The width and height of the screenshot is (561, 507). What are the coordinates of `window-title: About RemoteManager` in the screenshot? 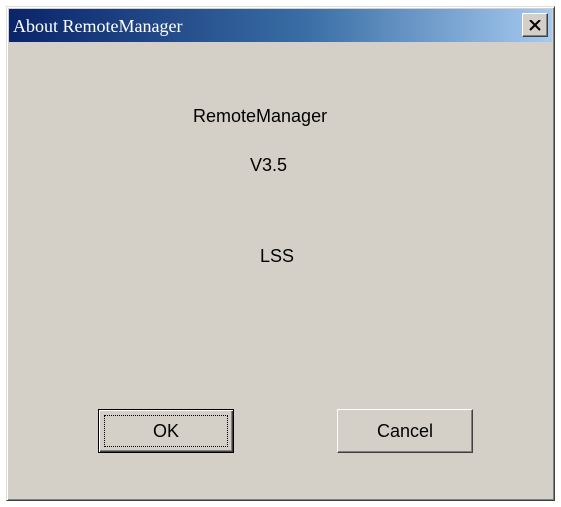 It's located at (98, 26).